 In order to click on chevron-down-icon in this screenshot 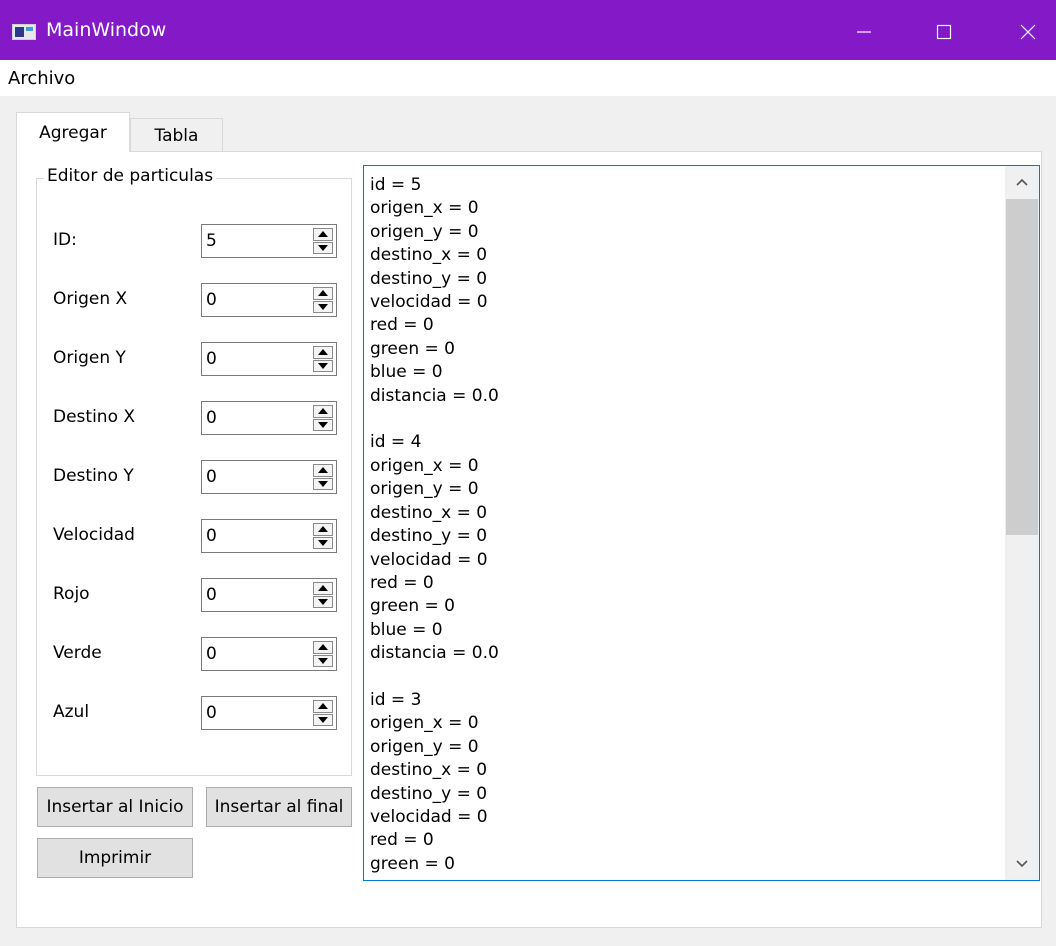, I will do `click(1022, 864)`.